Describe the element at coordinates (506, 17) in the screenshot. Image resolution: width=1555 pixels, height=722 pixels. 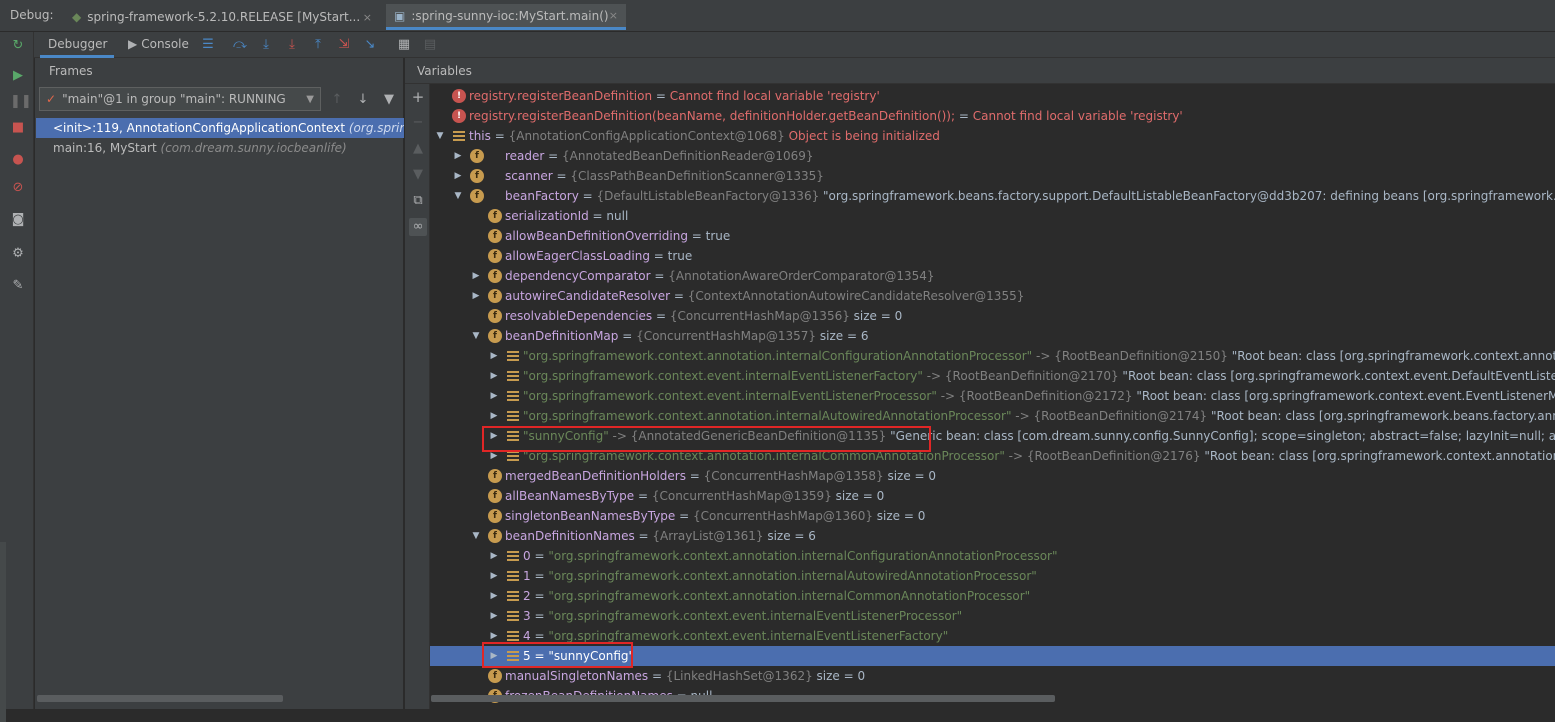
I see `tab-mystart-main: ▣ :spring-sunny-ioc:MyStart.main() ×` at that location.